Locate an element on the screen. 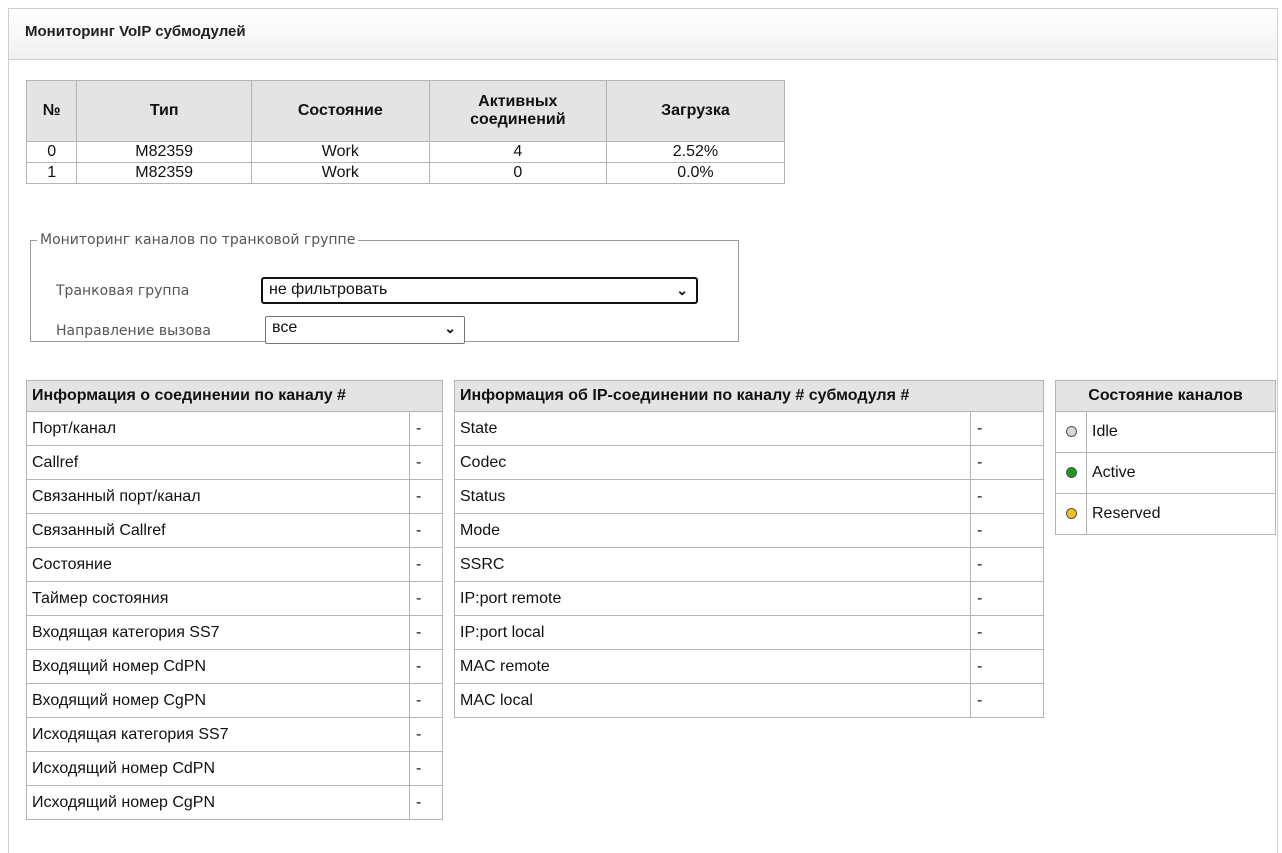 The height and width of the screenshot is (853, 1282). table-row: Codec - is located at coordinates (749, 462).